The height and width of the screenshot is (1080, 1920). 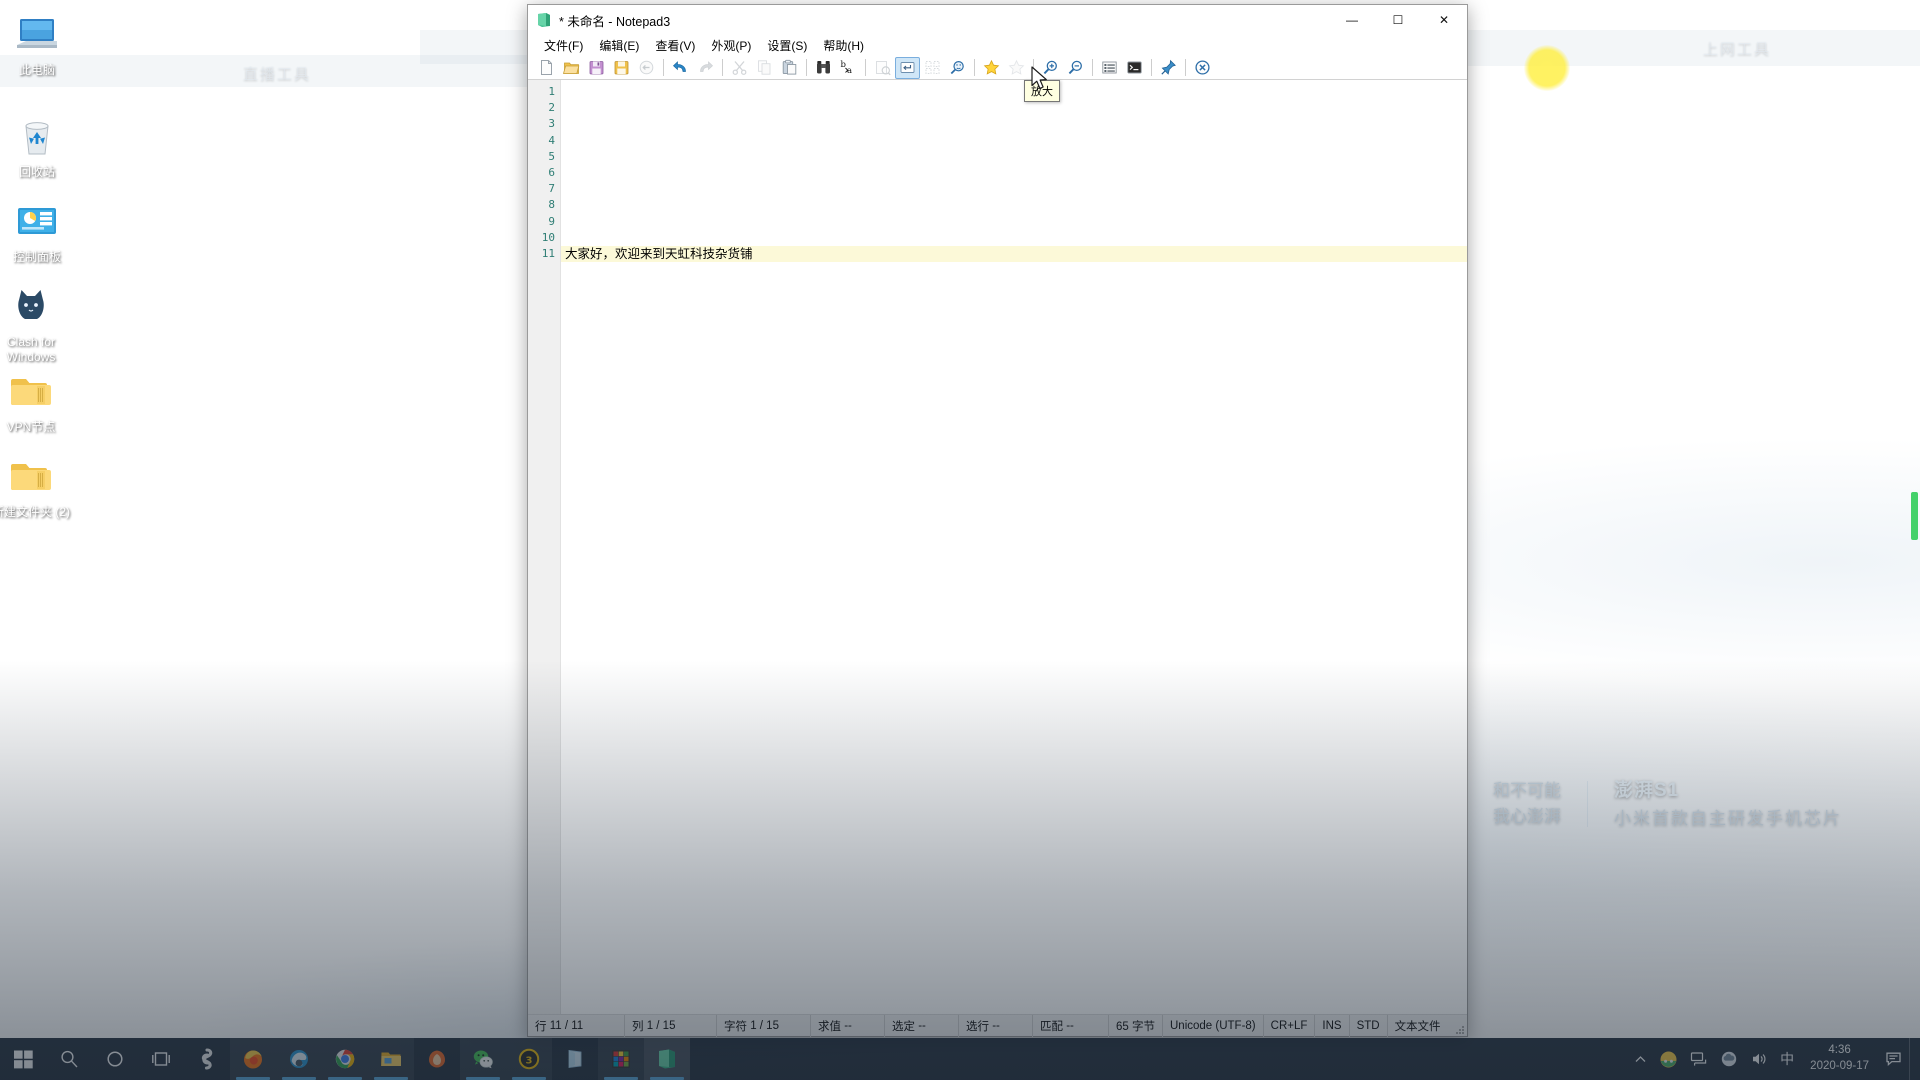 I want to click on cut-button, so click(x=739, y=68).